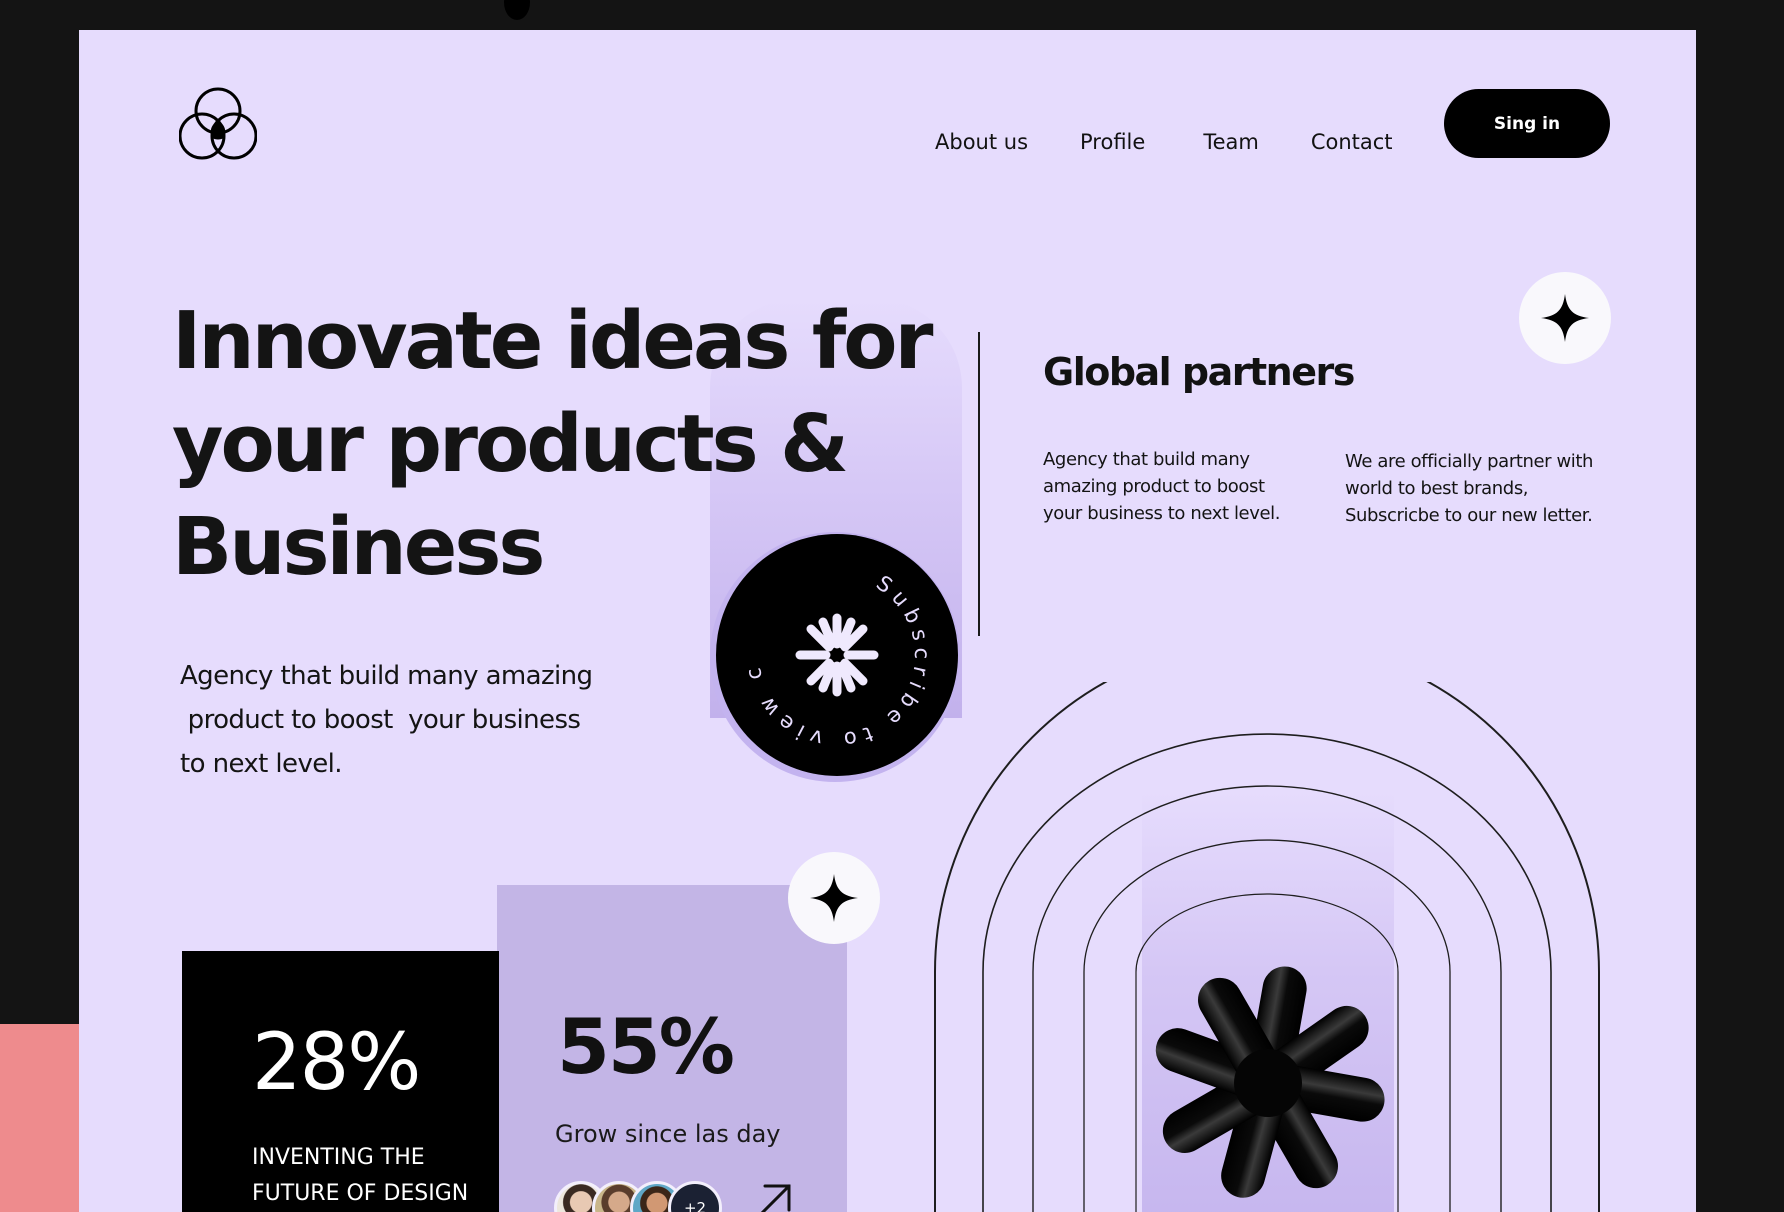  Describe the element at coordinates (360, 1175) in the screenshot. I see `stat-label: INVENTING THE FUTURE OF DESIGN` at that location.